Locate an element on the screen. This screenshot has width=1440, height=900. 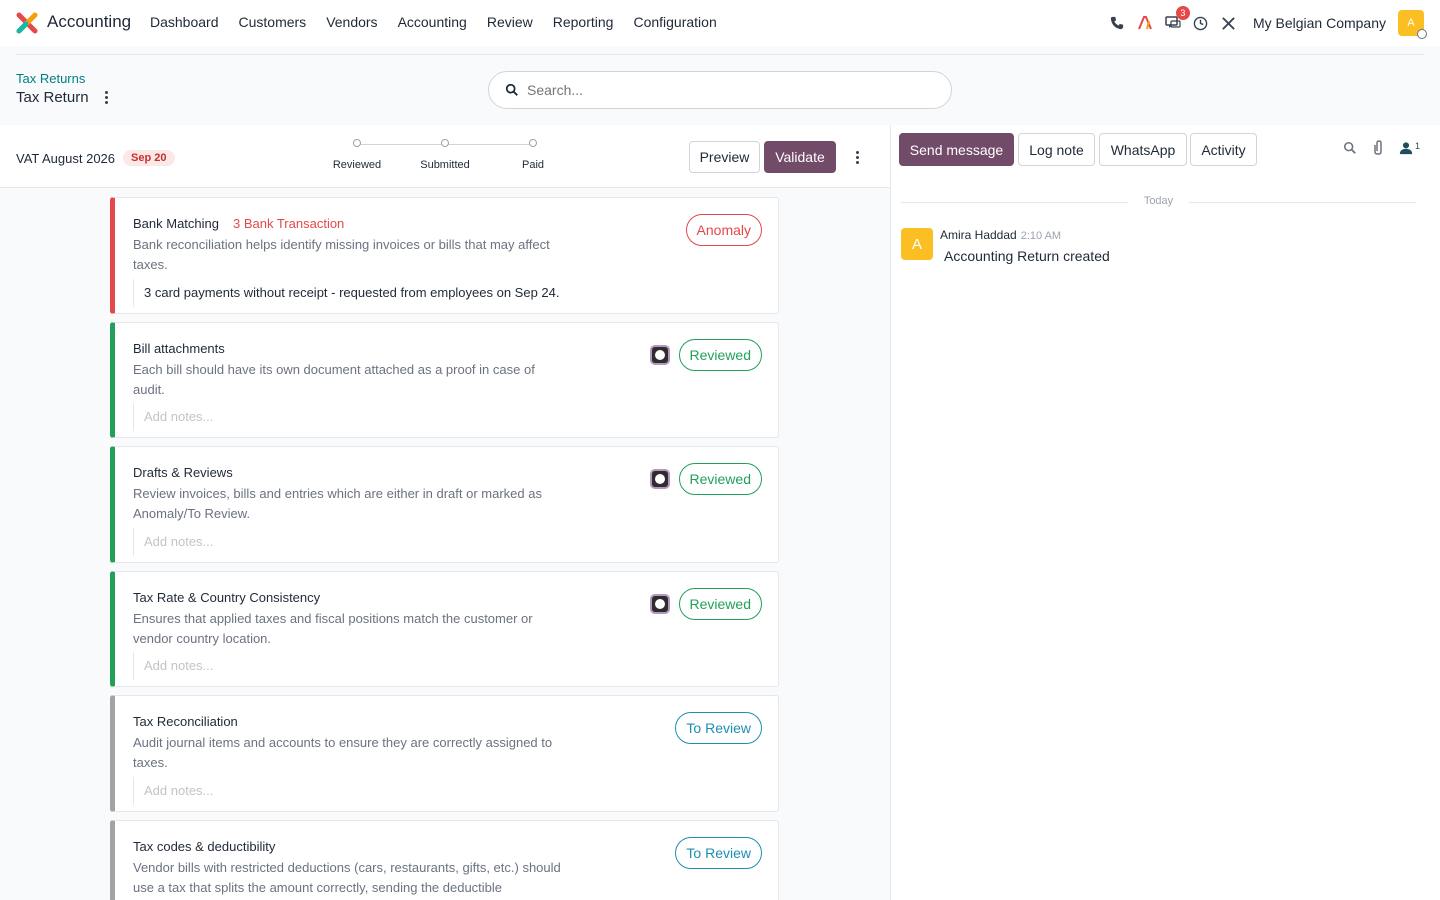
breadcrumb-current: Tax Return is located at coordinates (64, 97).